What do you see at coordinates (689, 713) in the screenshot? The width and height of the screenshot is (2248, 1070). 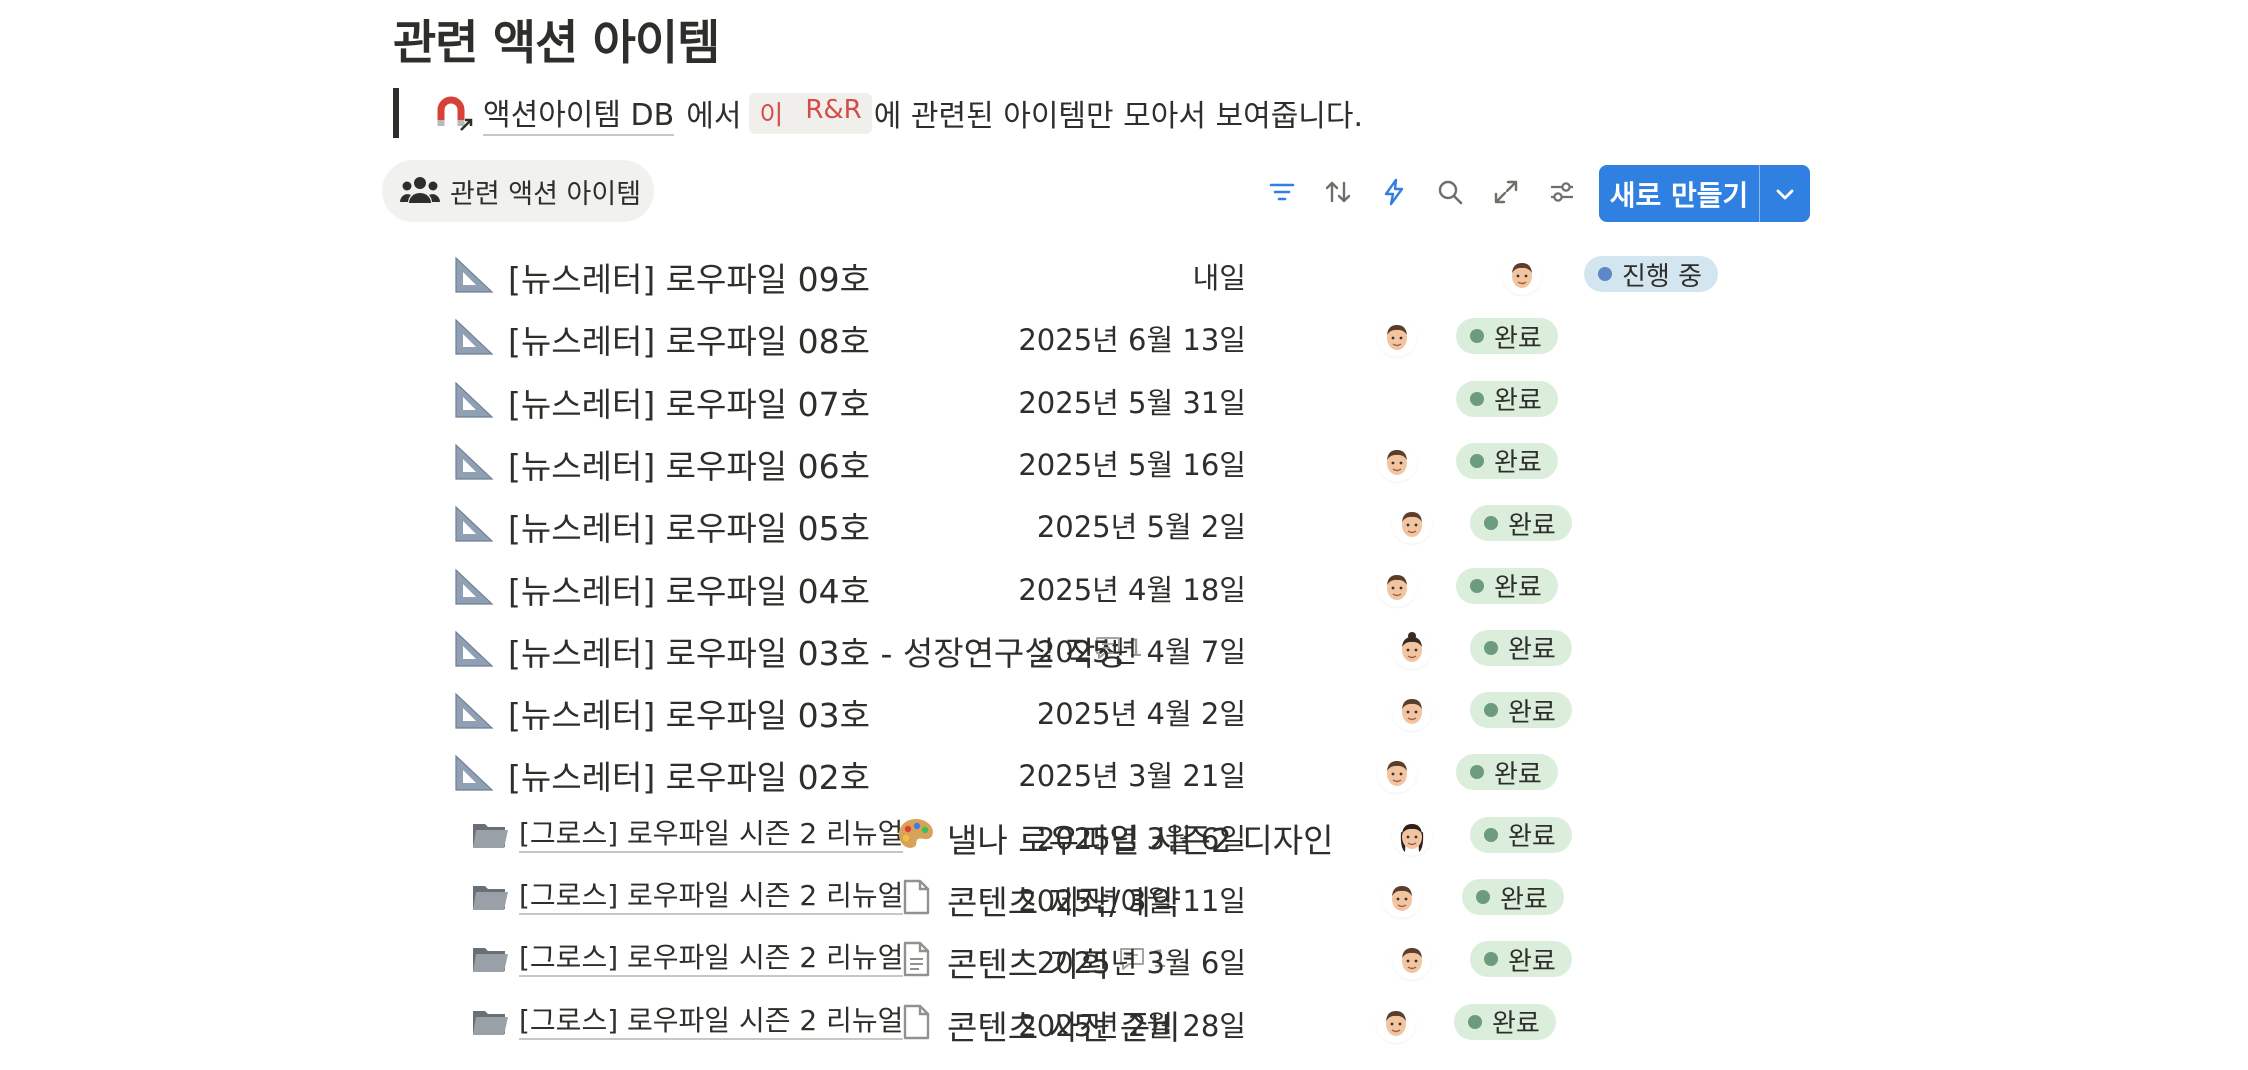 I see `row-title: [뉴스레터] 로우파일 03호` at bounding box center [689, 713].